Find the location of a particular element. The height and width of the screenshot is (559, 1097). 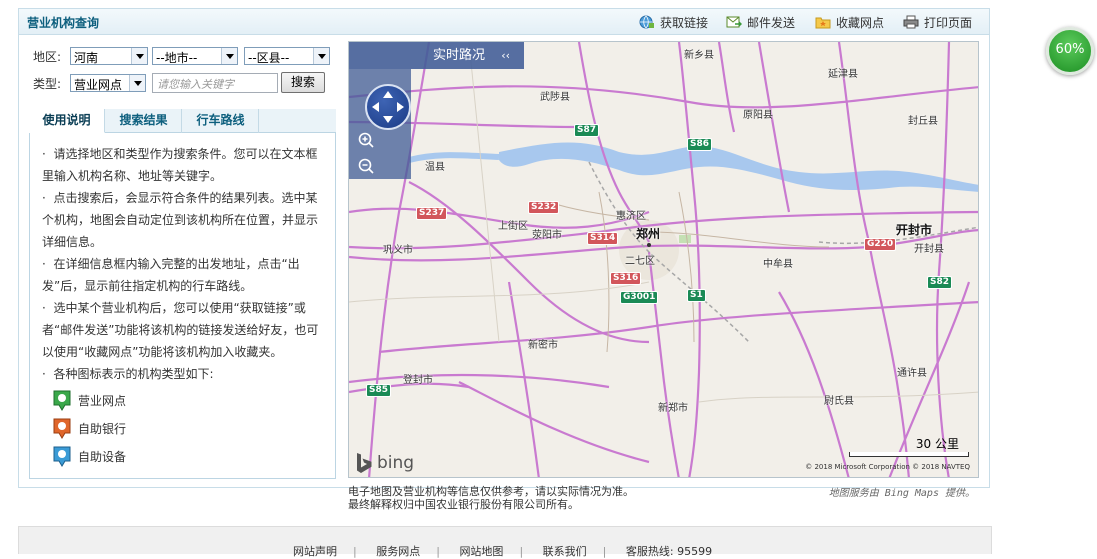

map-place: 惠济区 is located at coordinates (631, 216).